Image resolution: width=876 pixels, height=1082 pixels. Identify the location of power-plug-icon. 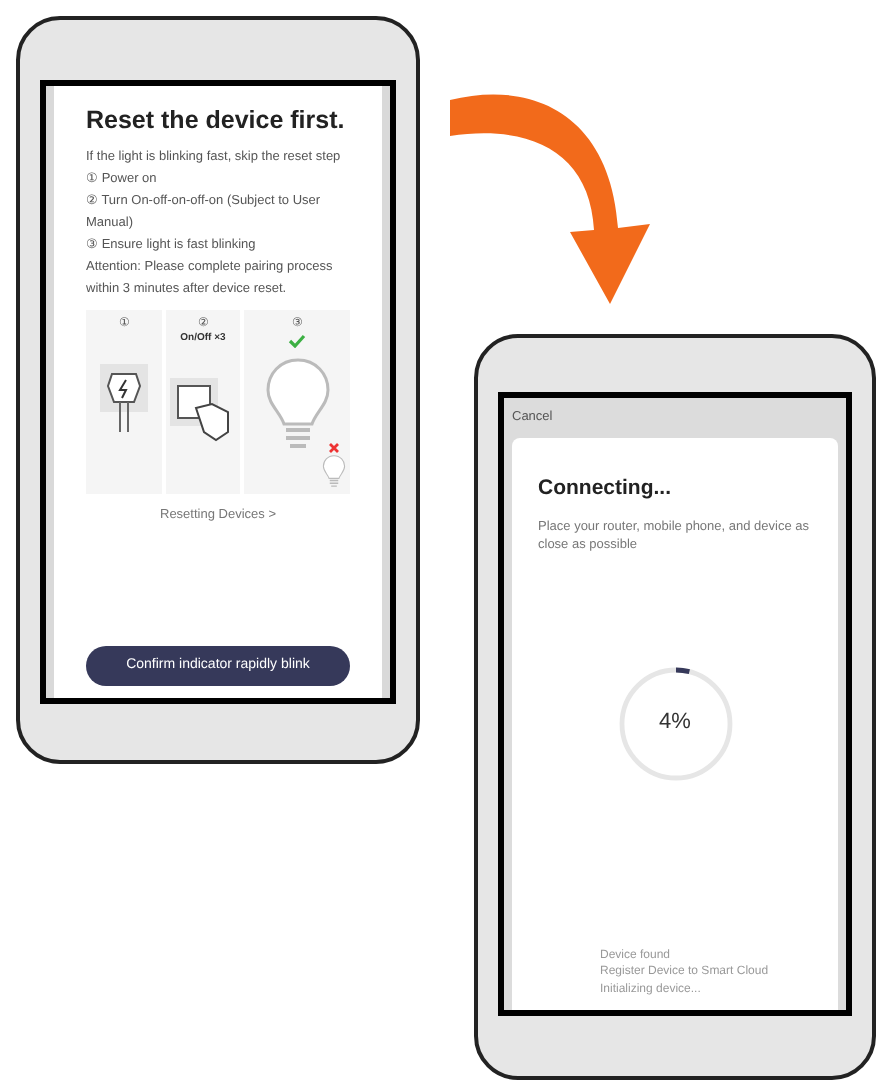
(123, 397).